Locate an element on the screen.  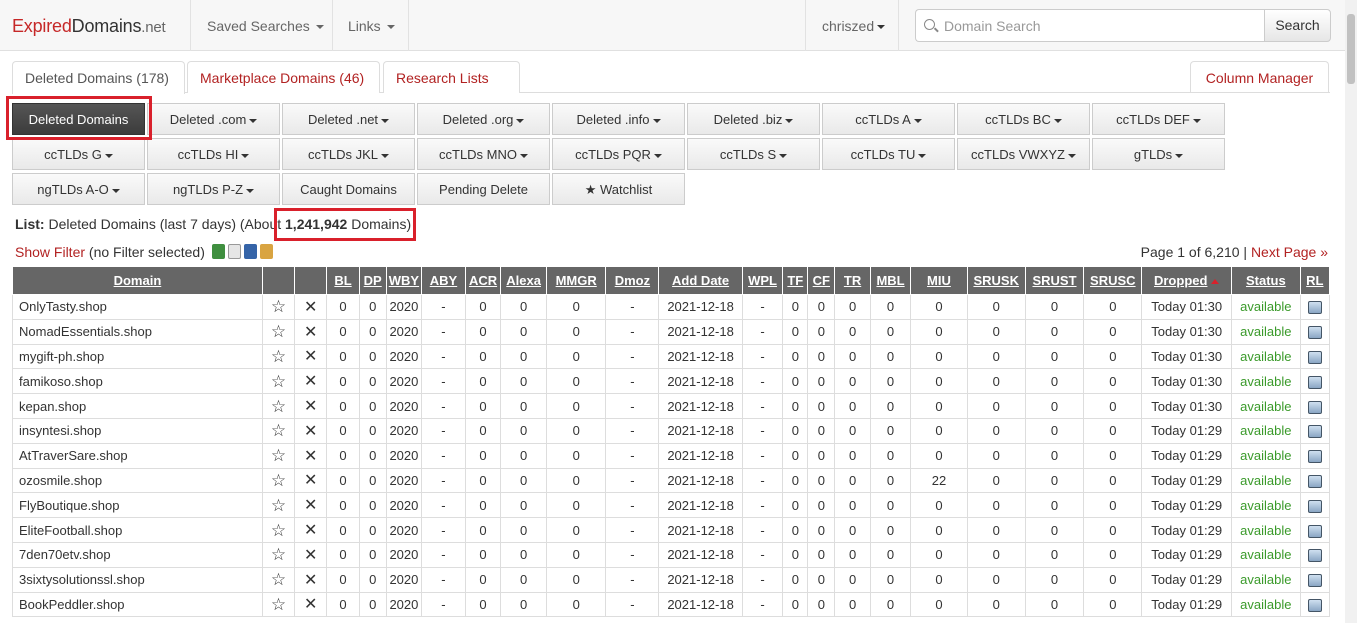
filter-button-ngtlds-p-z: ngTLDs P-Z is located at coordinates (213, 189).